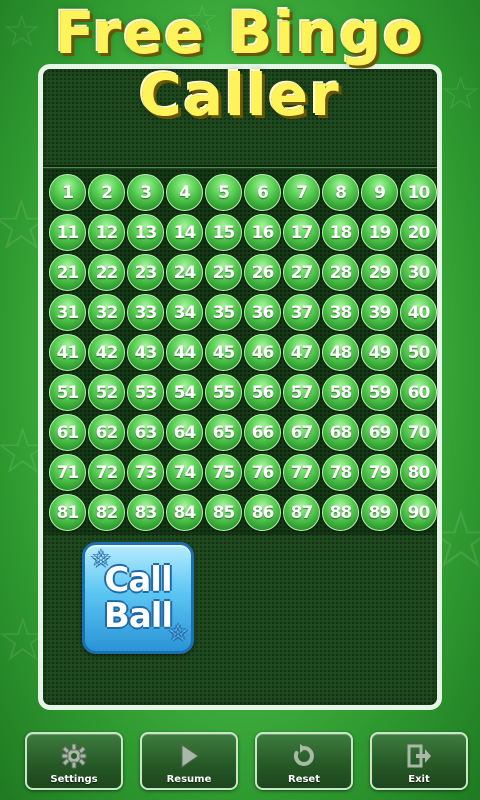  Describe the element at coordinates (184, 432) in the screenshot. I see `bingo-ball-64: 64` at that location.